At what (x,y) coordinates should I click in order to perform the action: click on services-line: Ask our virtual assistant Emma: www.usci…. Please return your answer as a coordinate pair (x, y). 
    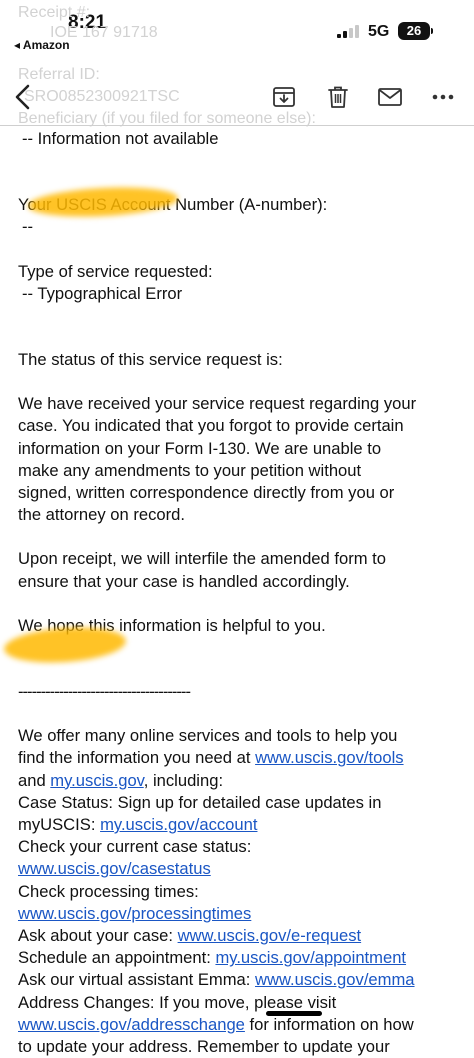
    Looking at the image, I should click on (243, 980).